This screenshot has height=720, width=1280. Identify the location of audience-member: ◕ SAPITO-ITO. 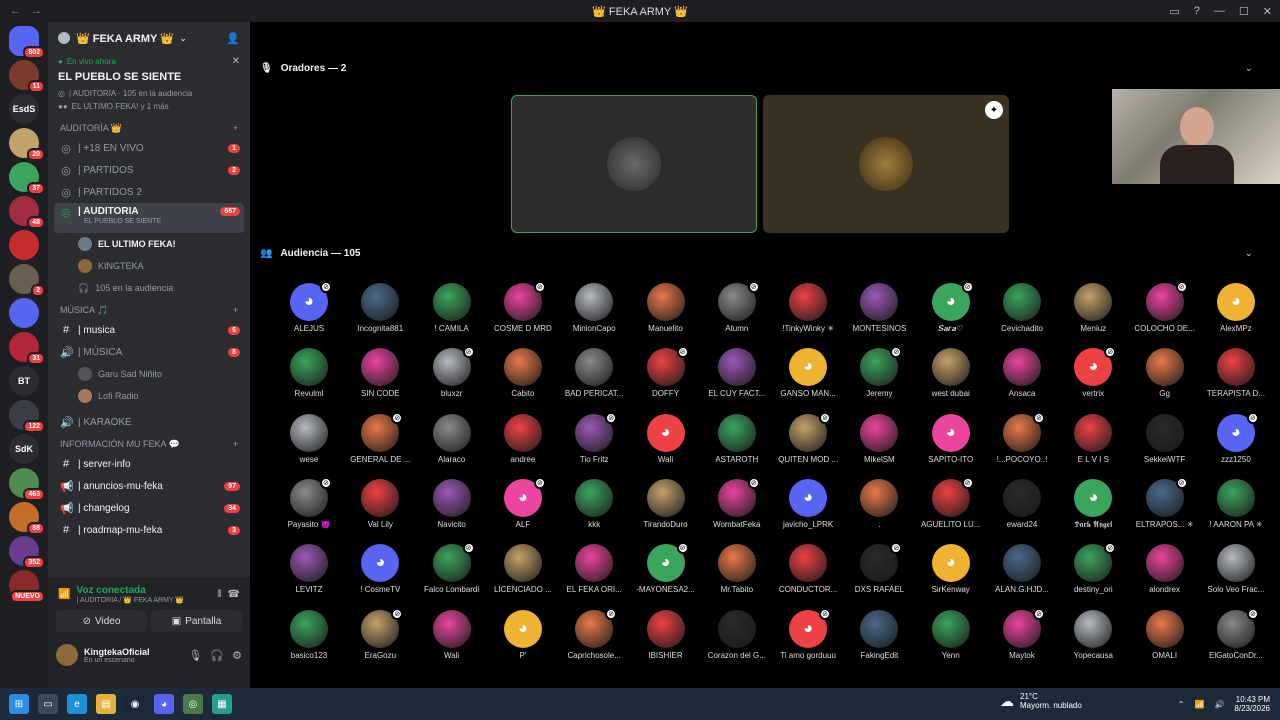
(951, 438).